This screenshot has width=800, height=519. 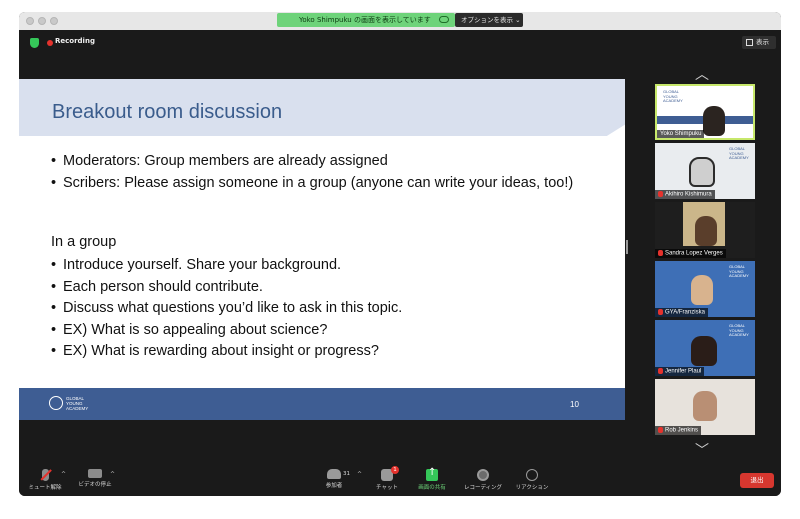 What do you see at coordinates (321, 288) in the screenshot?
I see `bullet-item: Each person should contribute.` at bounding box center [321, 288].